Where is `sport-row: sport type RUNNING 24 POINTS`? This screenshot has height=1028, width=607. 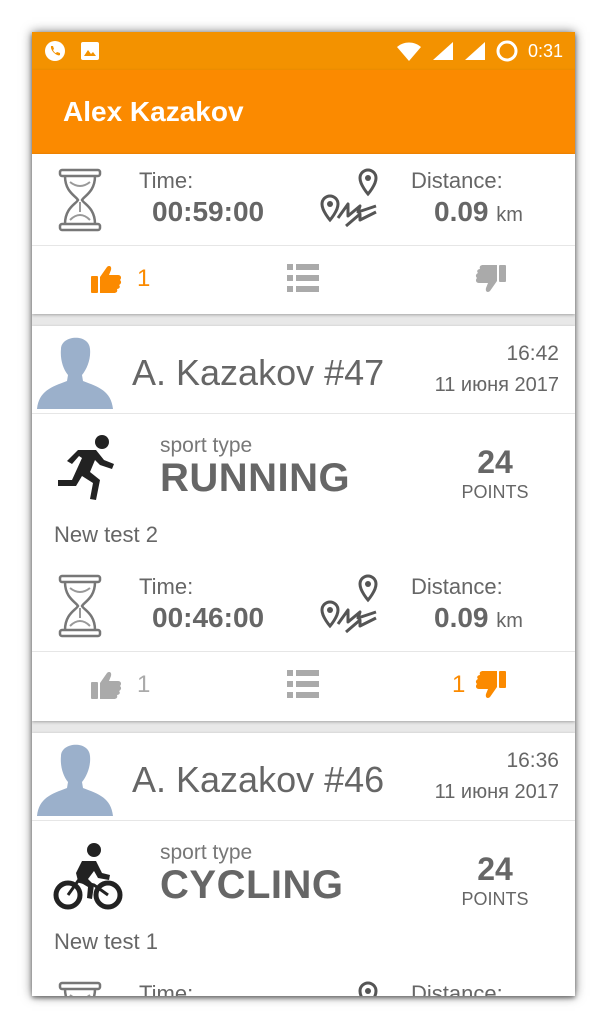 sport-row: sport type RUNNING 24 POINTS is located at coordinates (303, 467).